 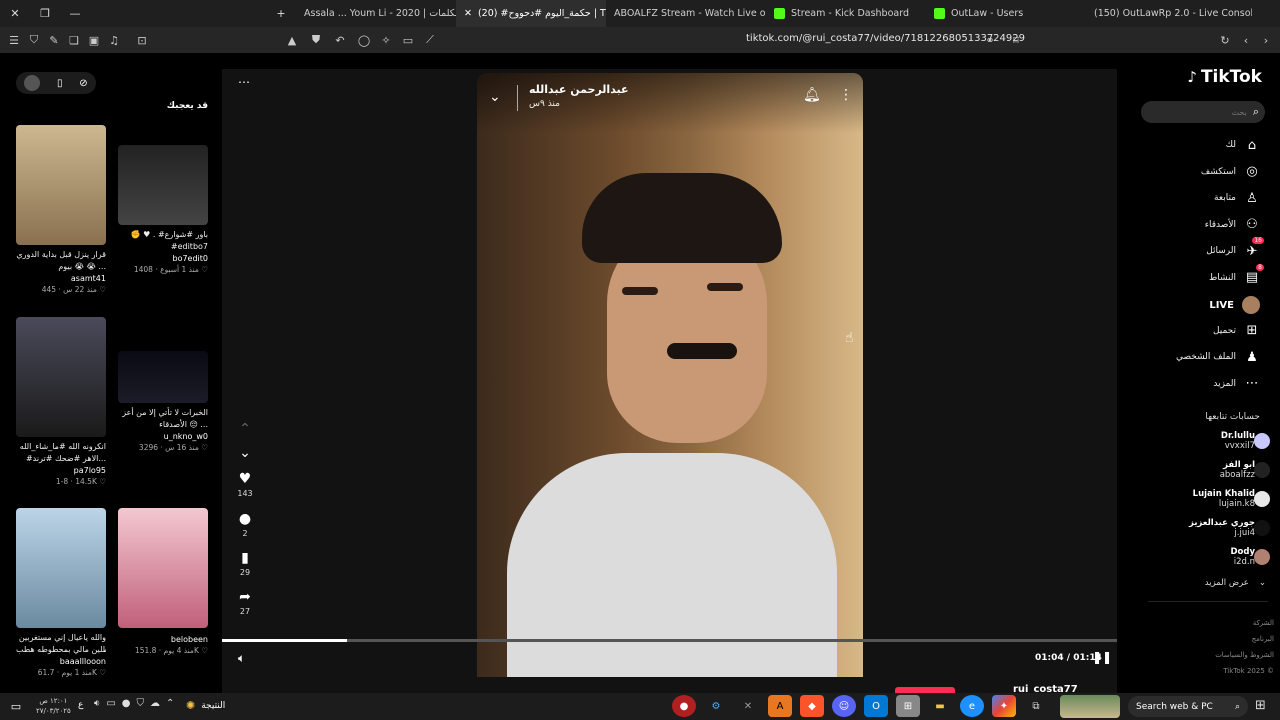 I want to click on screenshot-icon: ⊡, so click(x=142, y=40).